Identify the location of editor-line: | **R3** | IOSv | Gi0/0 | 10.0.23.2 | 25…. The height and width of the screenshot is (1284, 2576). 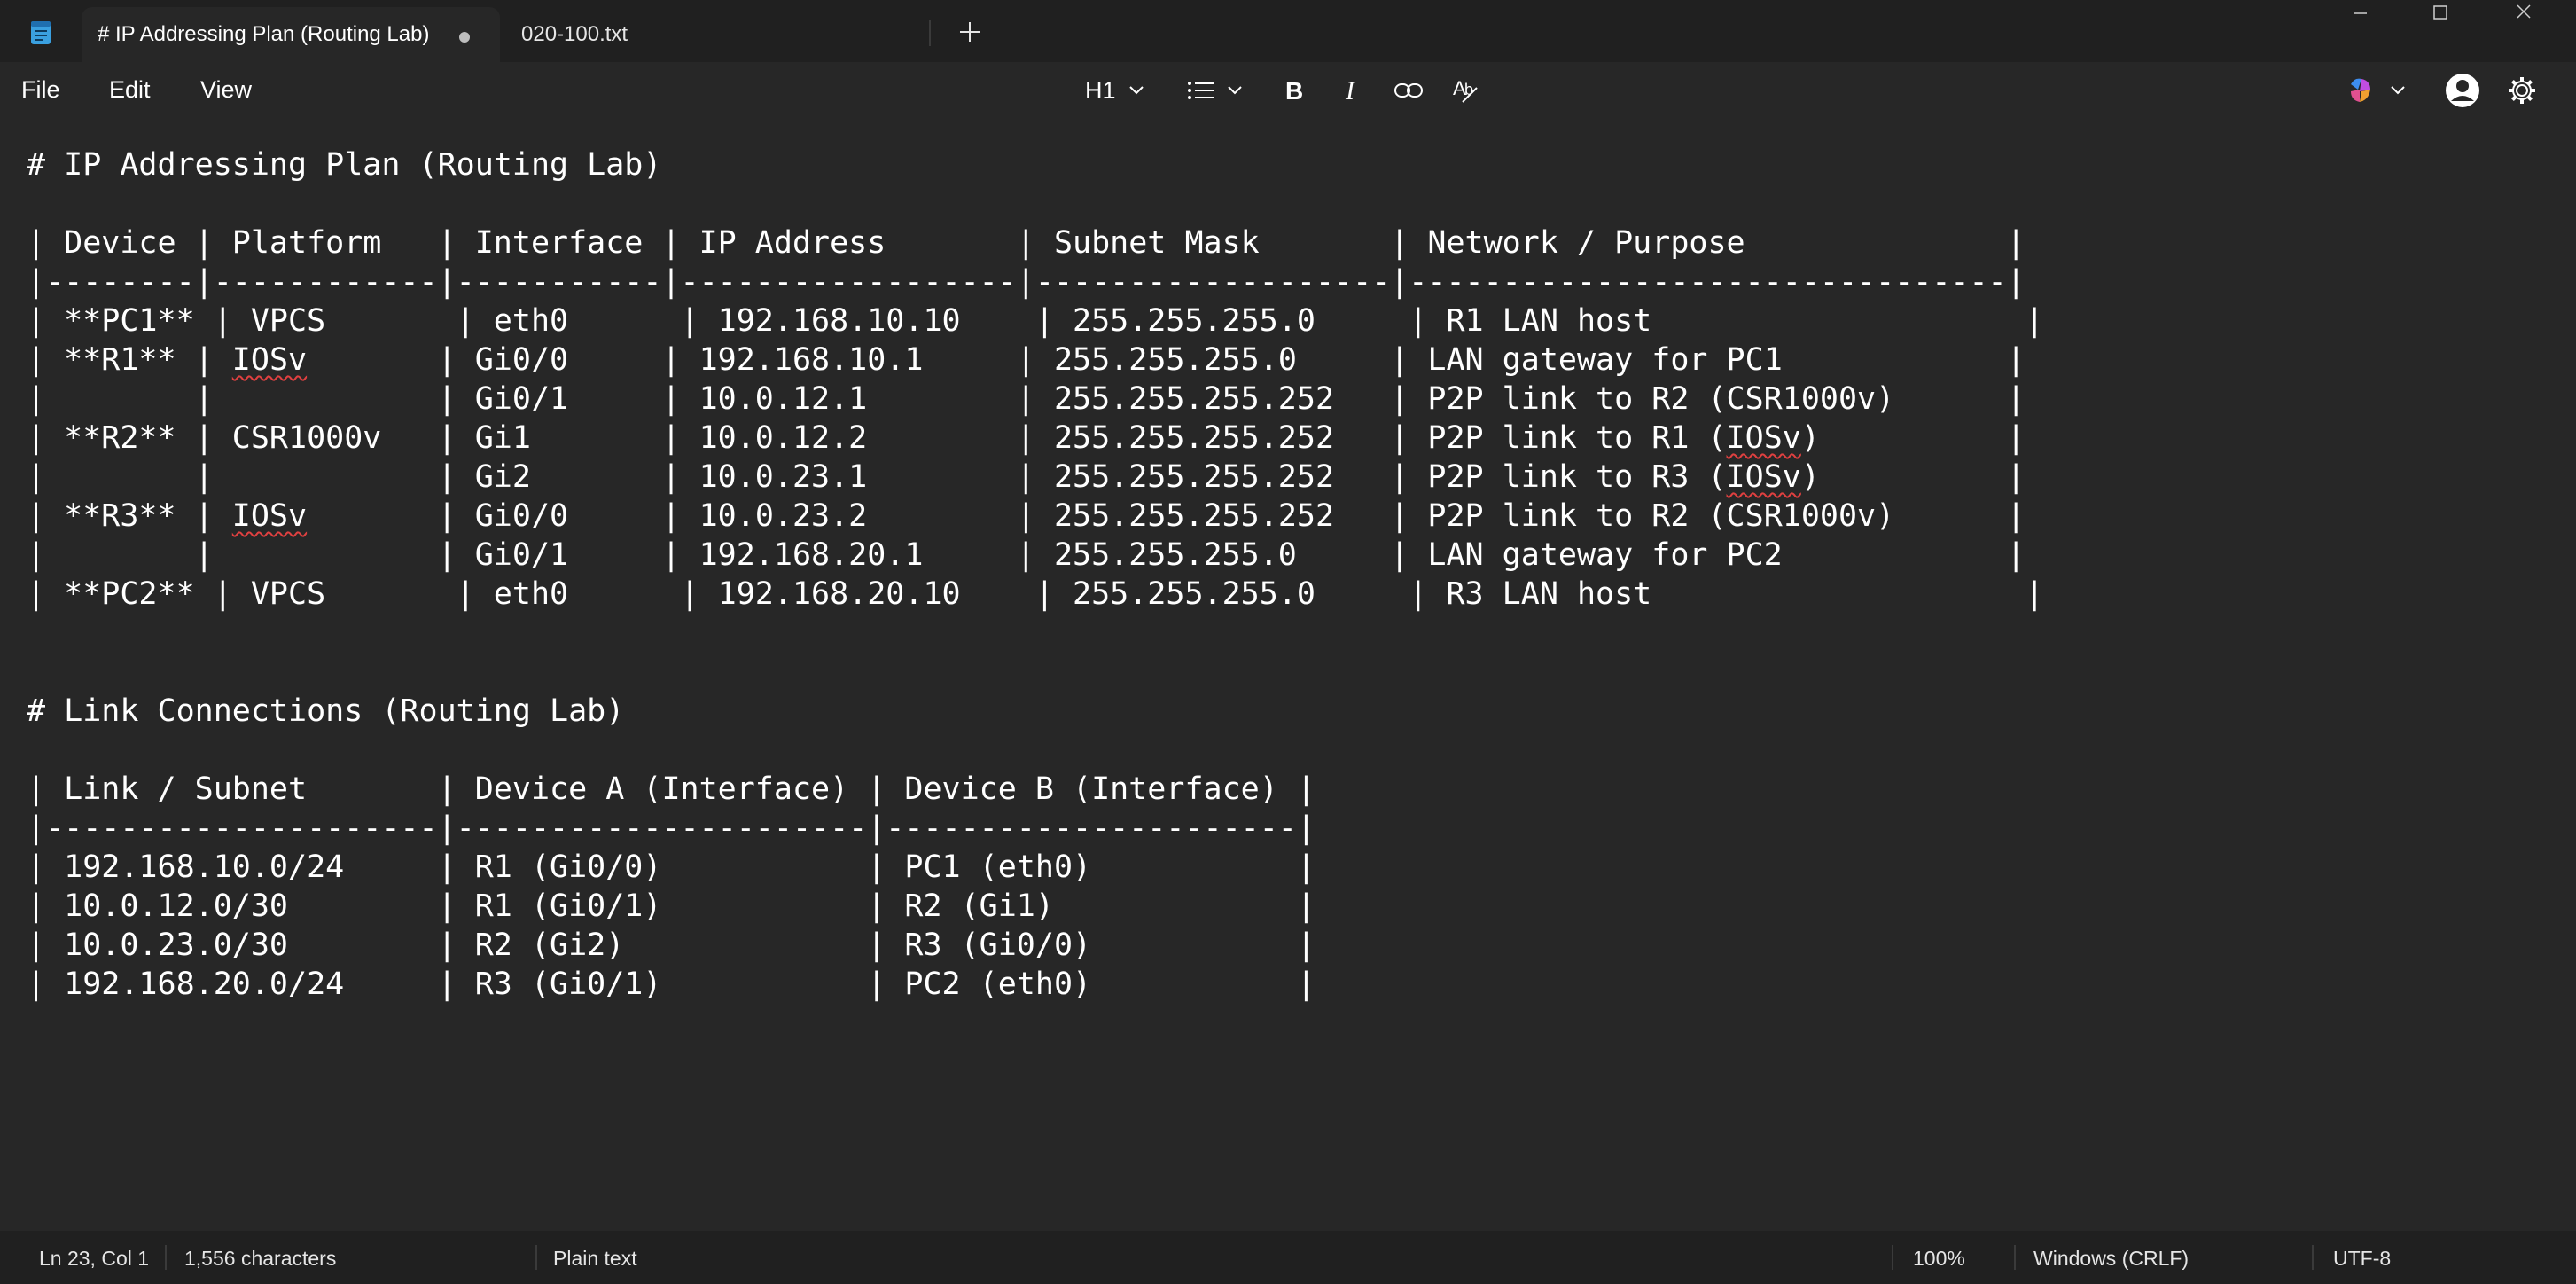
(1026, 516).